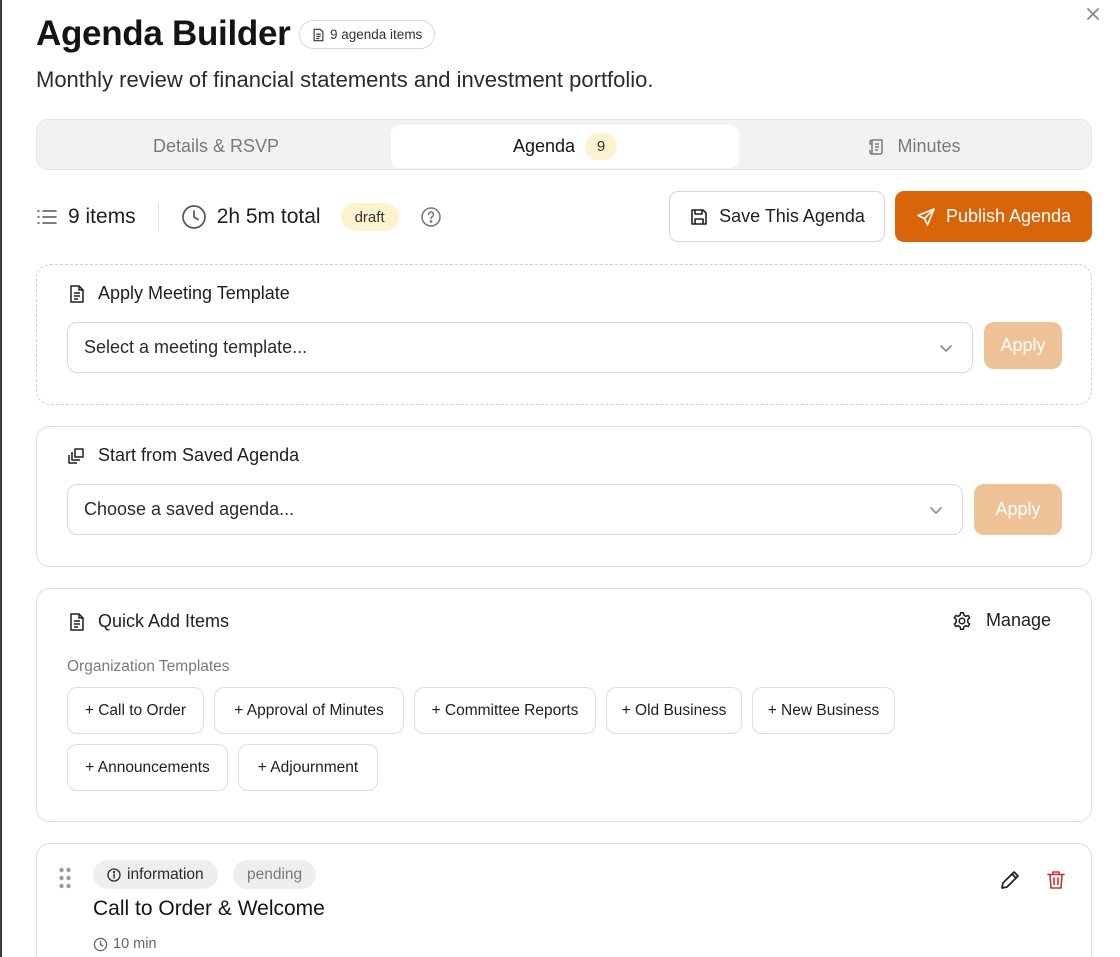 Image resolution: width=1120 pixels, height=957 pixels. I want to click on publish-agenda-button: Publish Agenda, so click(993, 216).